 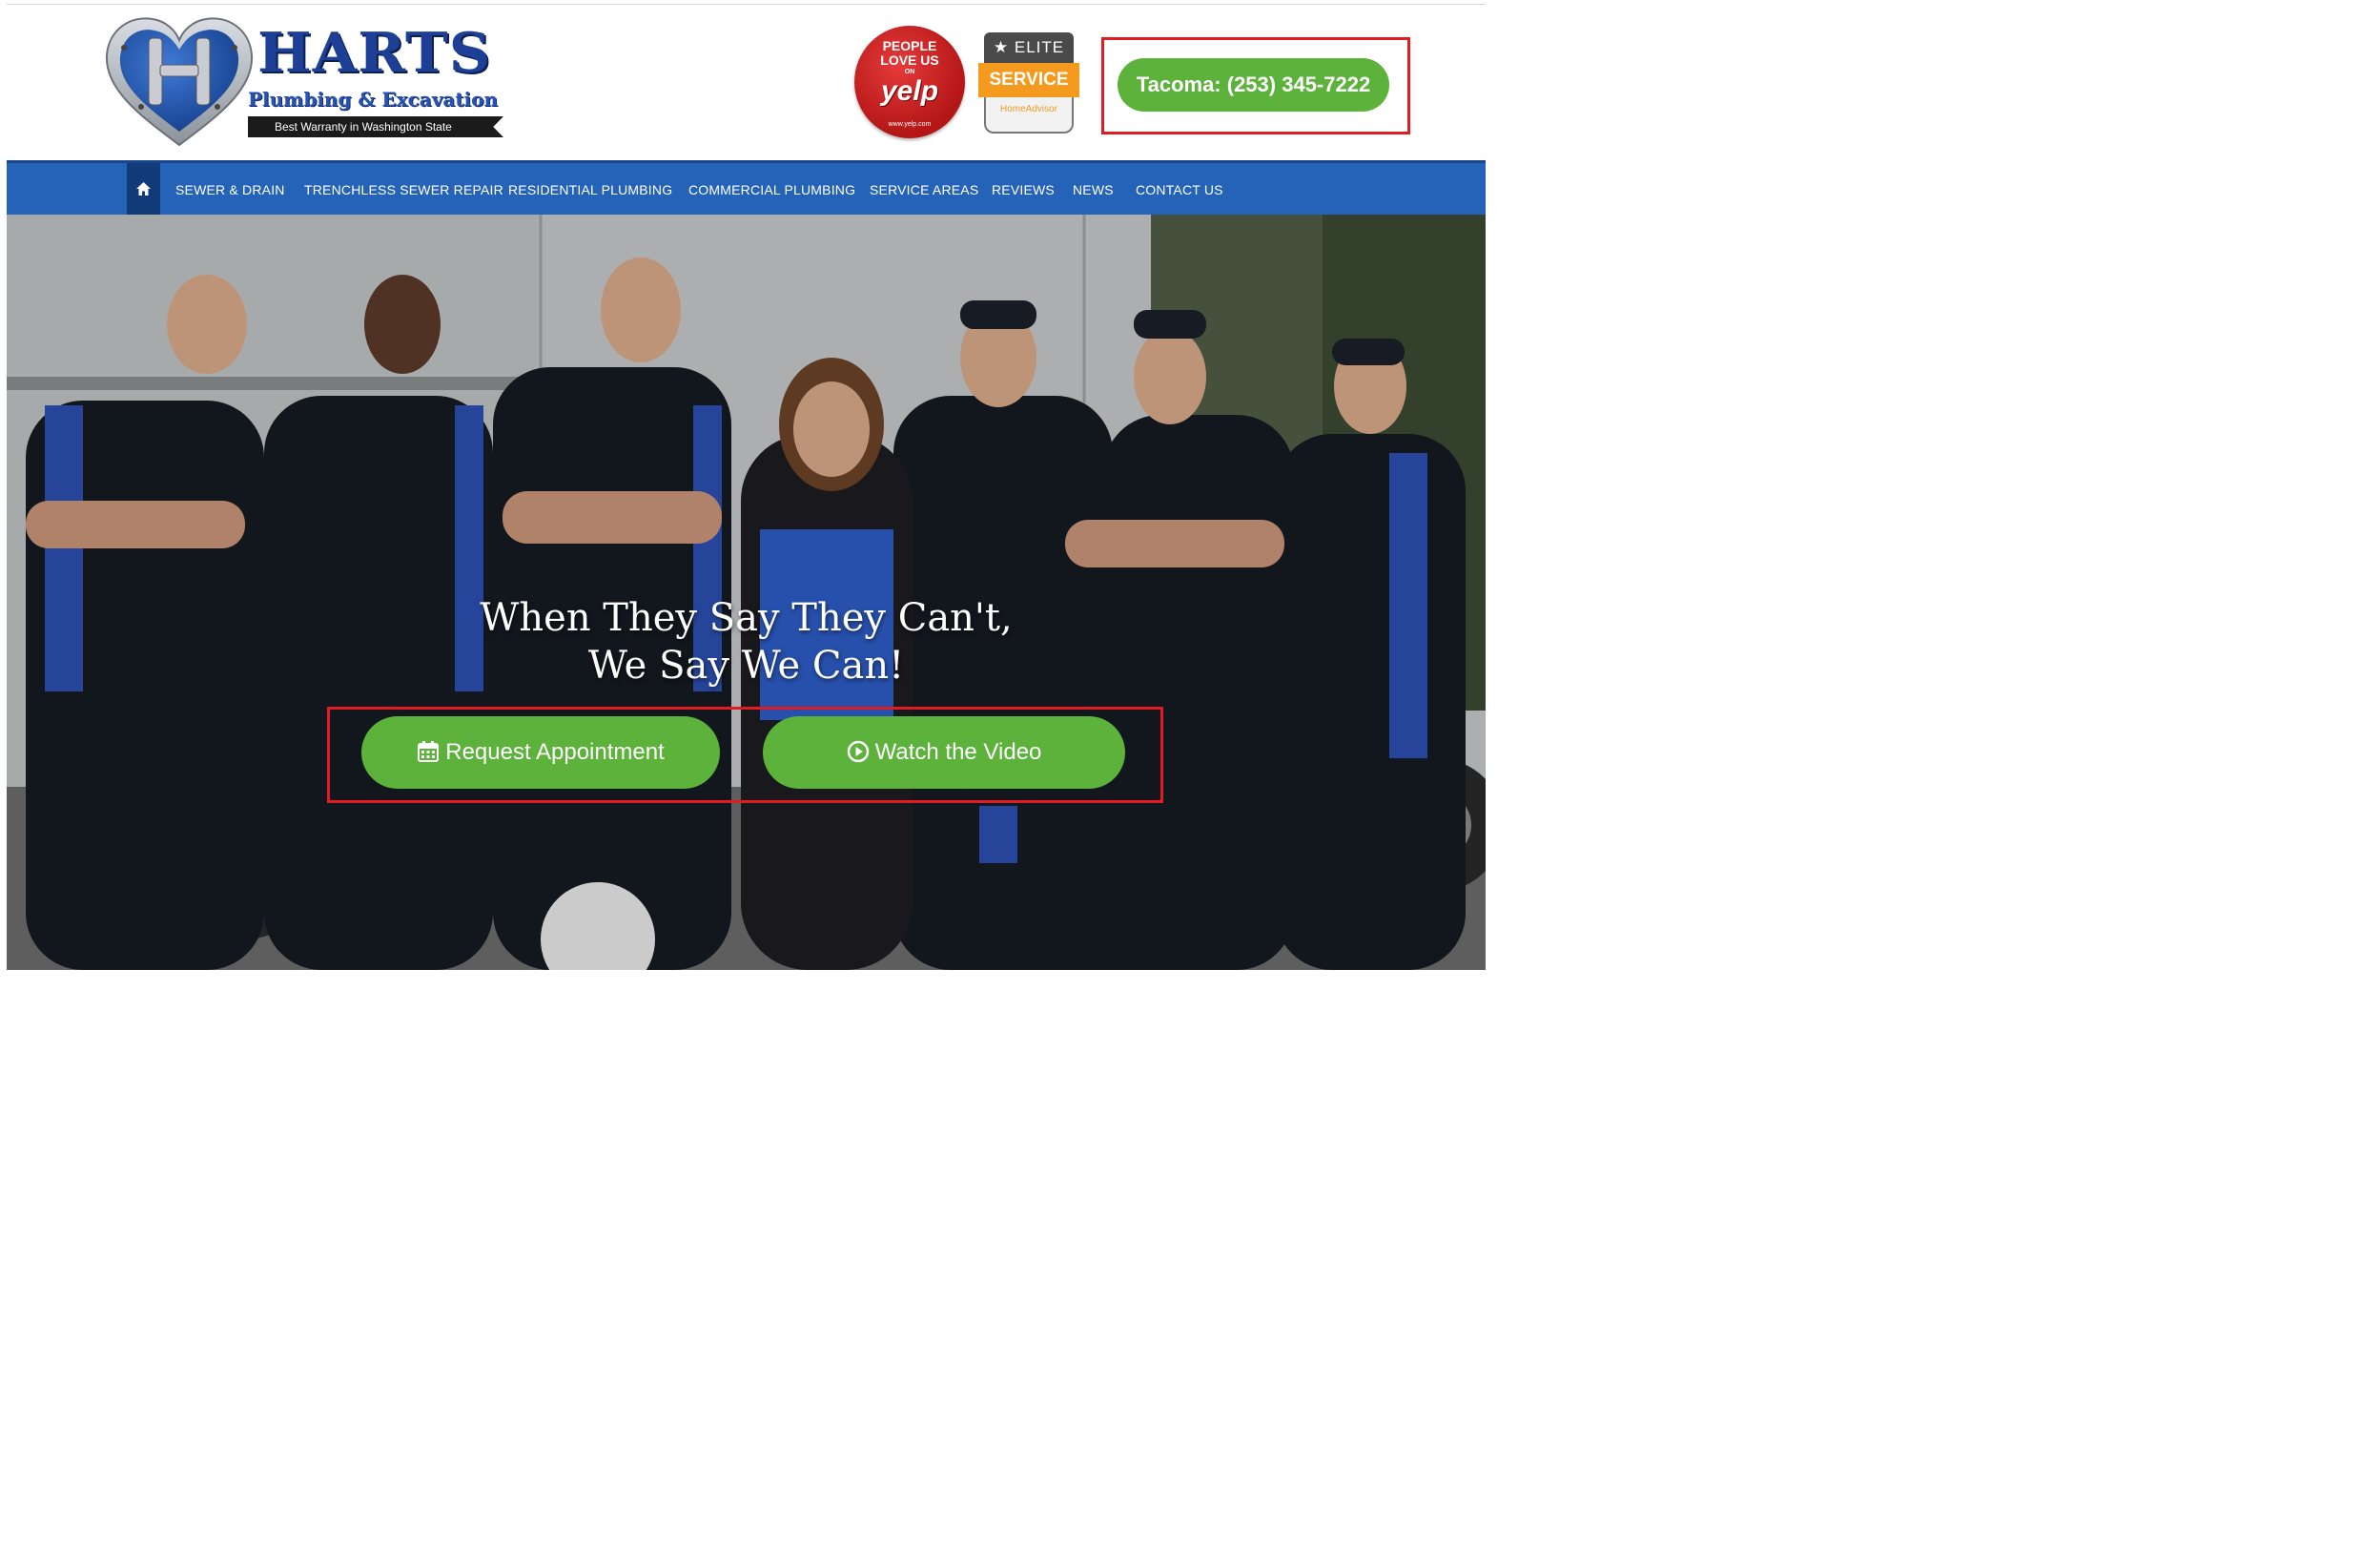 What do you see at coordinates (909, 91) in the screenshot?
I see `yelp-logo-text: yelp` at bounding box center [909, 91].